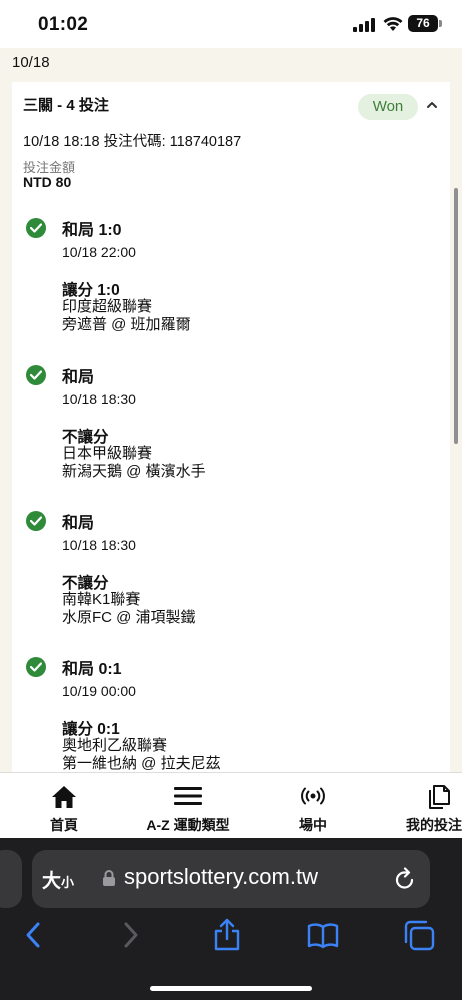 The width and height of the screenshot is (462, 1000). What do you see at coordinates (188, 825) in the screenshot?
I see `tab-label: A-Z 運動類型` at bounding box center [188, 825].